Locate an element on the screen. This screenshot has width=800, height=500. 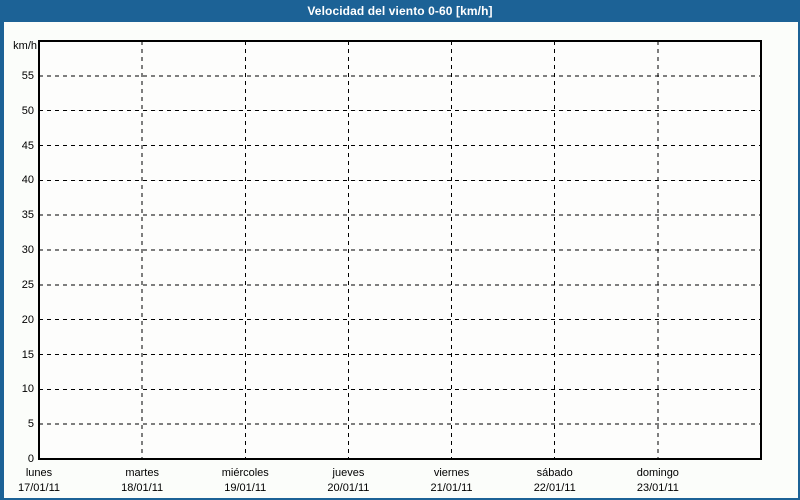
x-day-label: domingo 23/01/11 is located at coordinates (658, 481).